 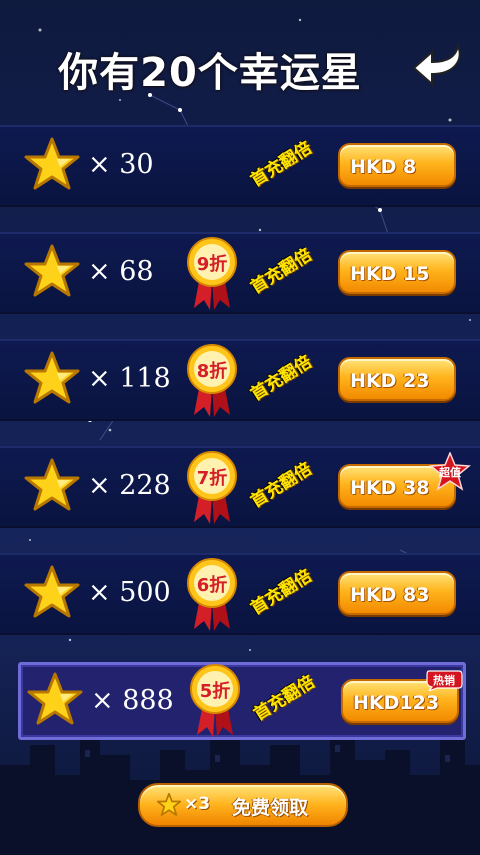 What do you see at coordinates (121, 271) in the screenshot?
I see `star-quantity: × 68` at bounding box center [121, 271].